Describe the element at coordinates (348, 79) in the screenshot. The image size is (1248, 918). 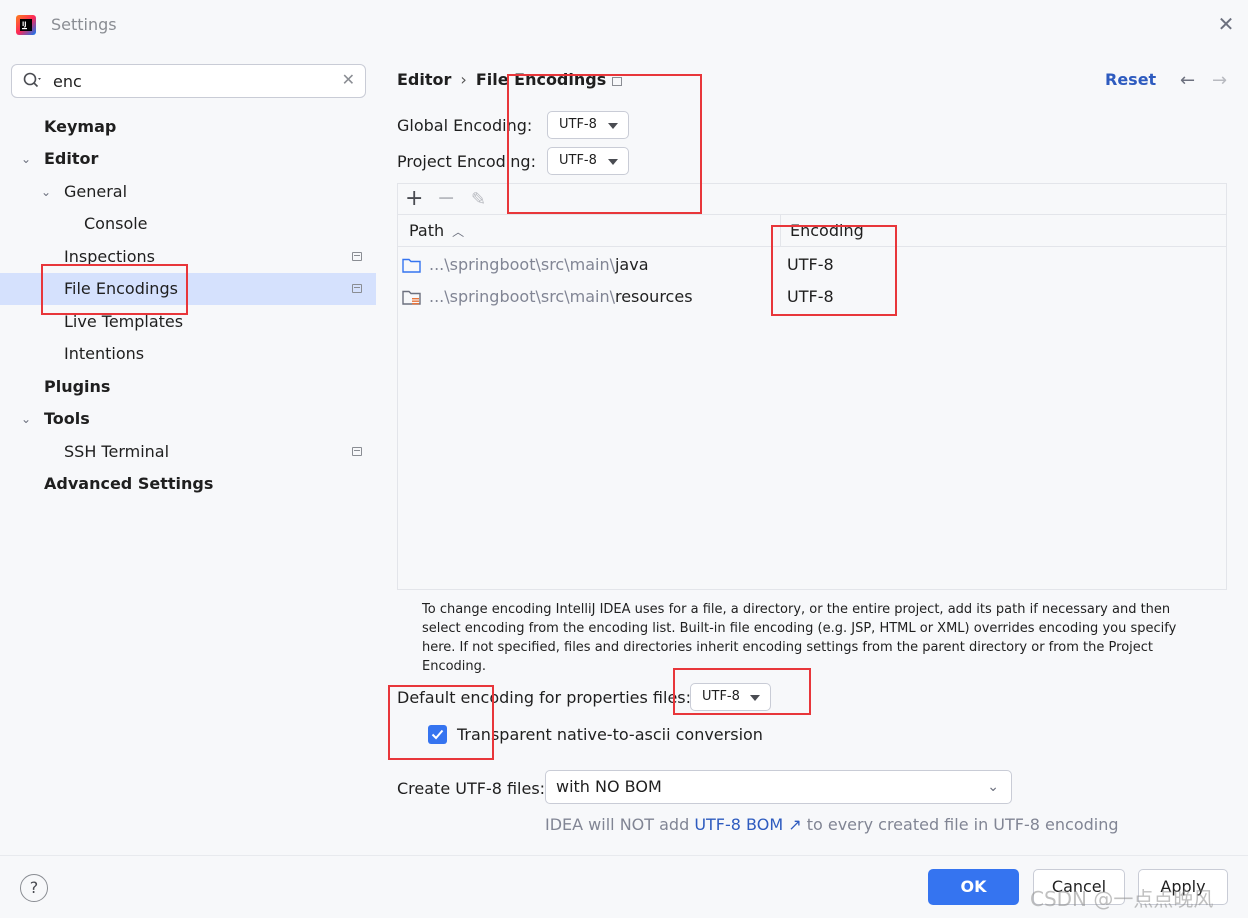
I see `clear-search-icon: ✕` at that location.